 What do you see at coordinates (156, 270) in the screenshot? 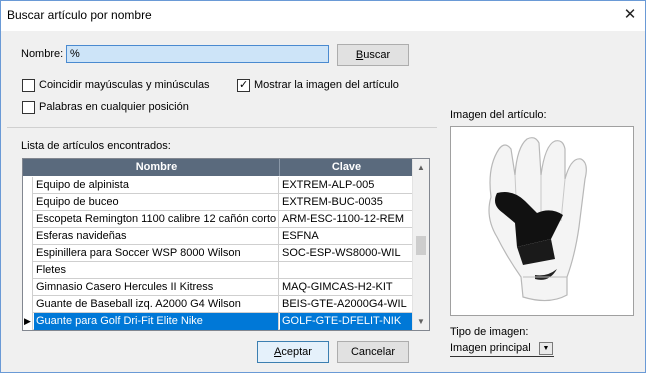
I see `cell-name: Fletes` at bounding box center [156, 270].